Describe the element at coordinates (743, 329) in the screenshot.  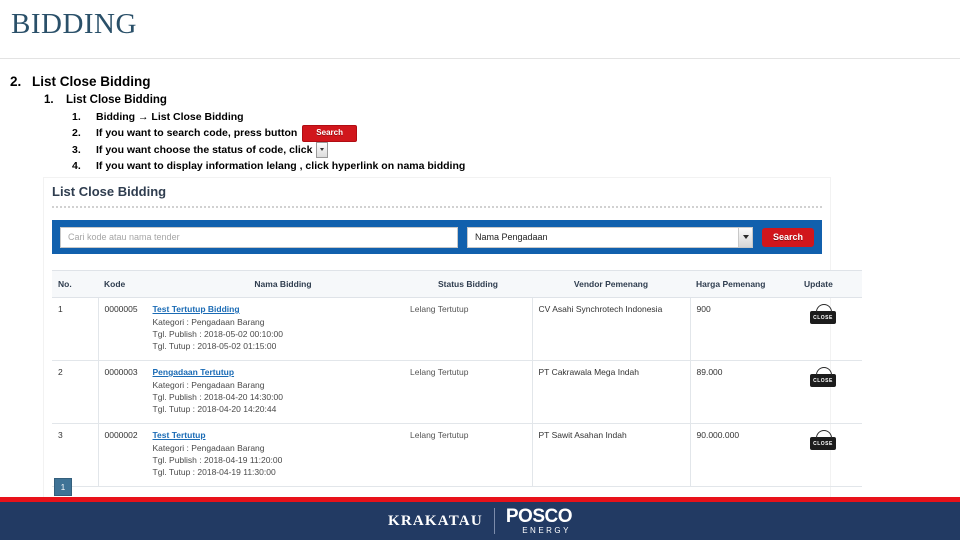
I see `cell-harga: 900` at that location.